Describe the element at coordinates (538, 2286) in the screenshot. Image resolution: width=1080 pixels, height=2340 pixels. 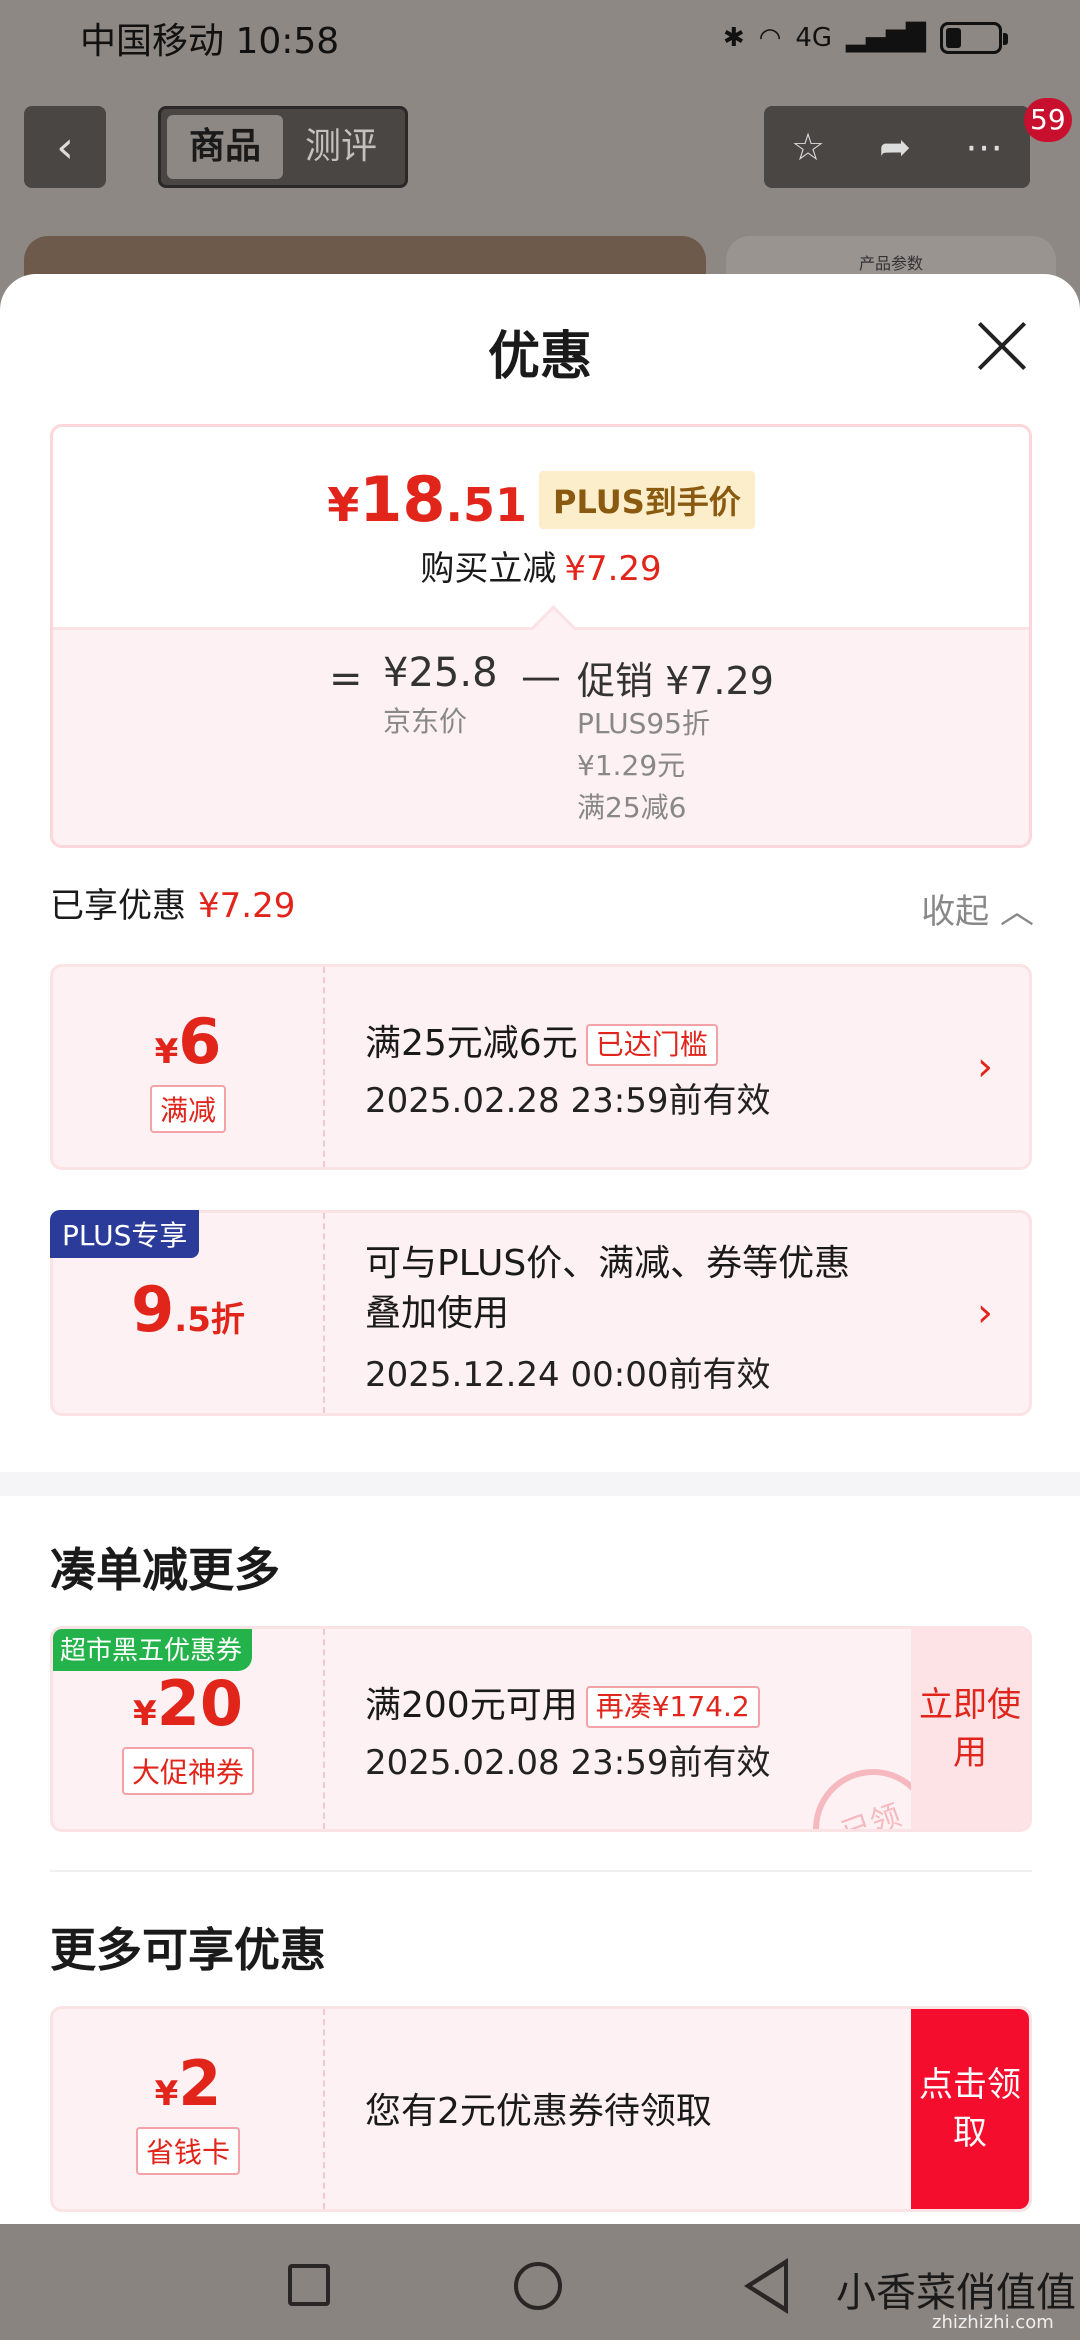
I see `home-icon` at that location.